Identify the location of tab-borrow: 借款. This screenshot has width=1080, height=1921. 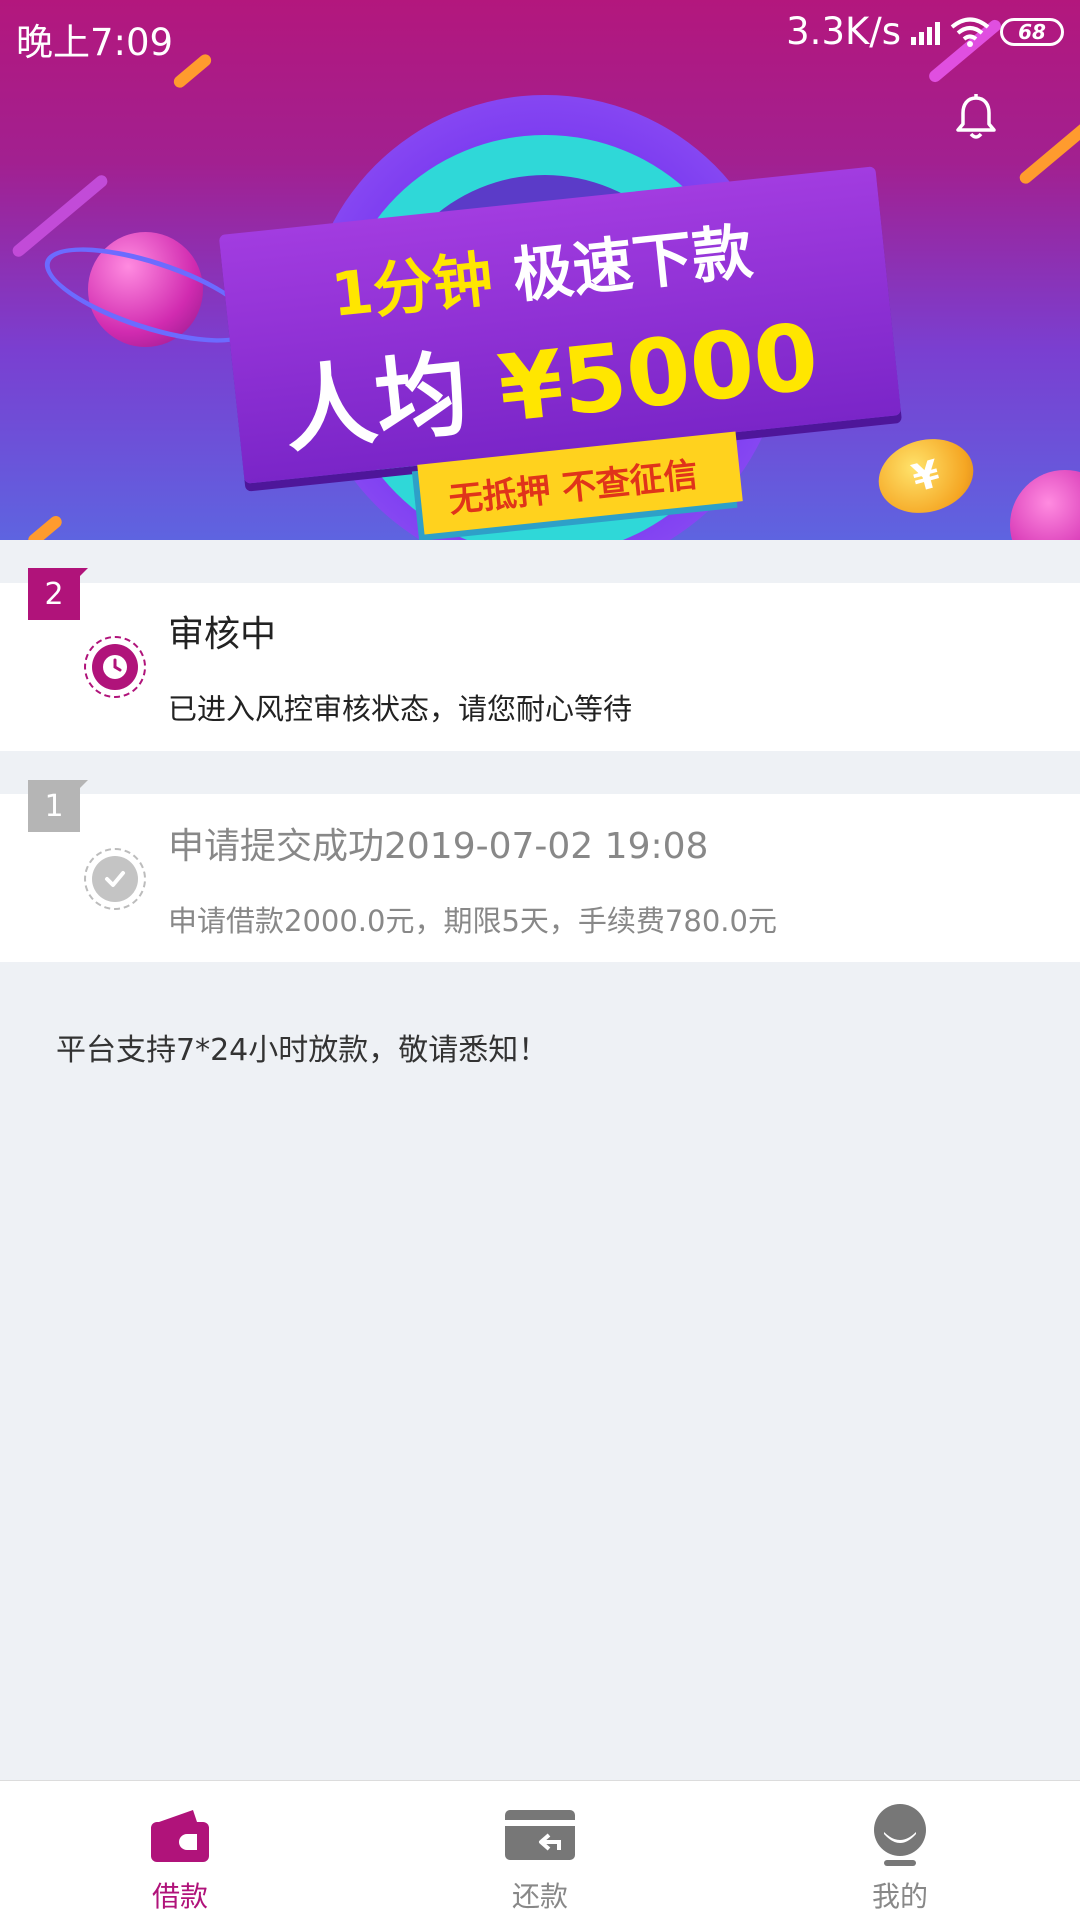
(180, 1851).